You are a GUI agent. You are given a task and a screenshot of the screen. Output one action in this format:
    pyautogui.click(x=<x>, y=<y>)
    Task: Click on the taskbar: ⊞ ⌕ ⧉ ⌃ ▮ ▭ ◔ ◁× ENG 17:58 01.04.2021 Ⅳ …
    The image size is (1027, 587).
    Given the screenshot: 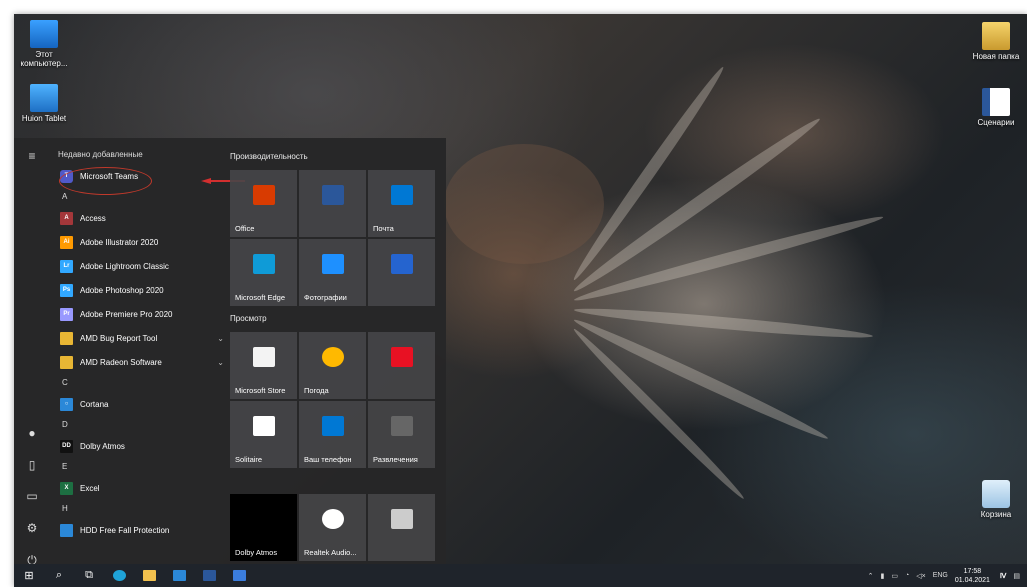 What is the action you would take?
    pyautogui.click(x=520, y=575)
    